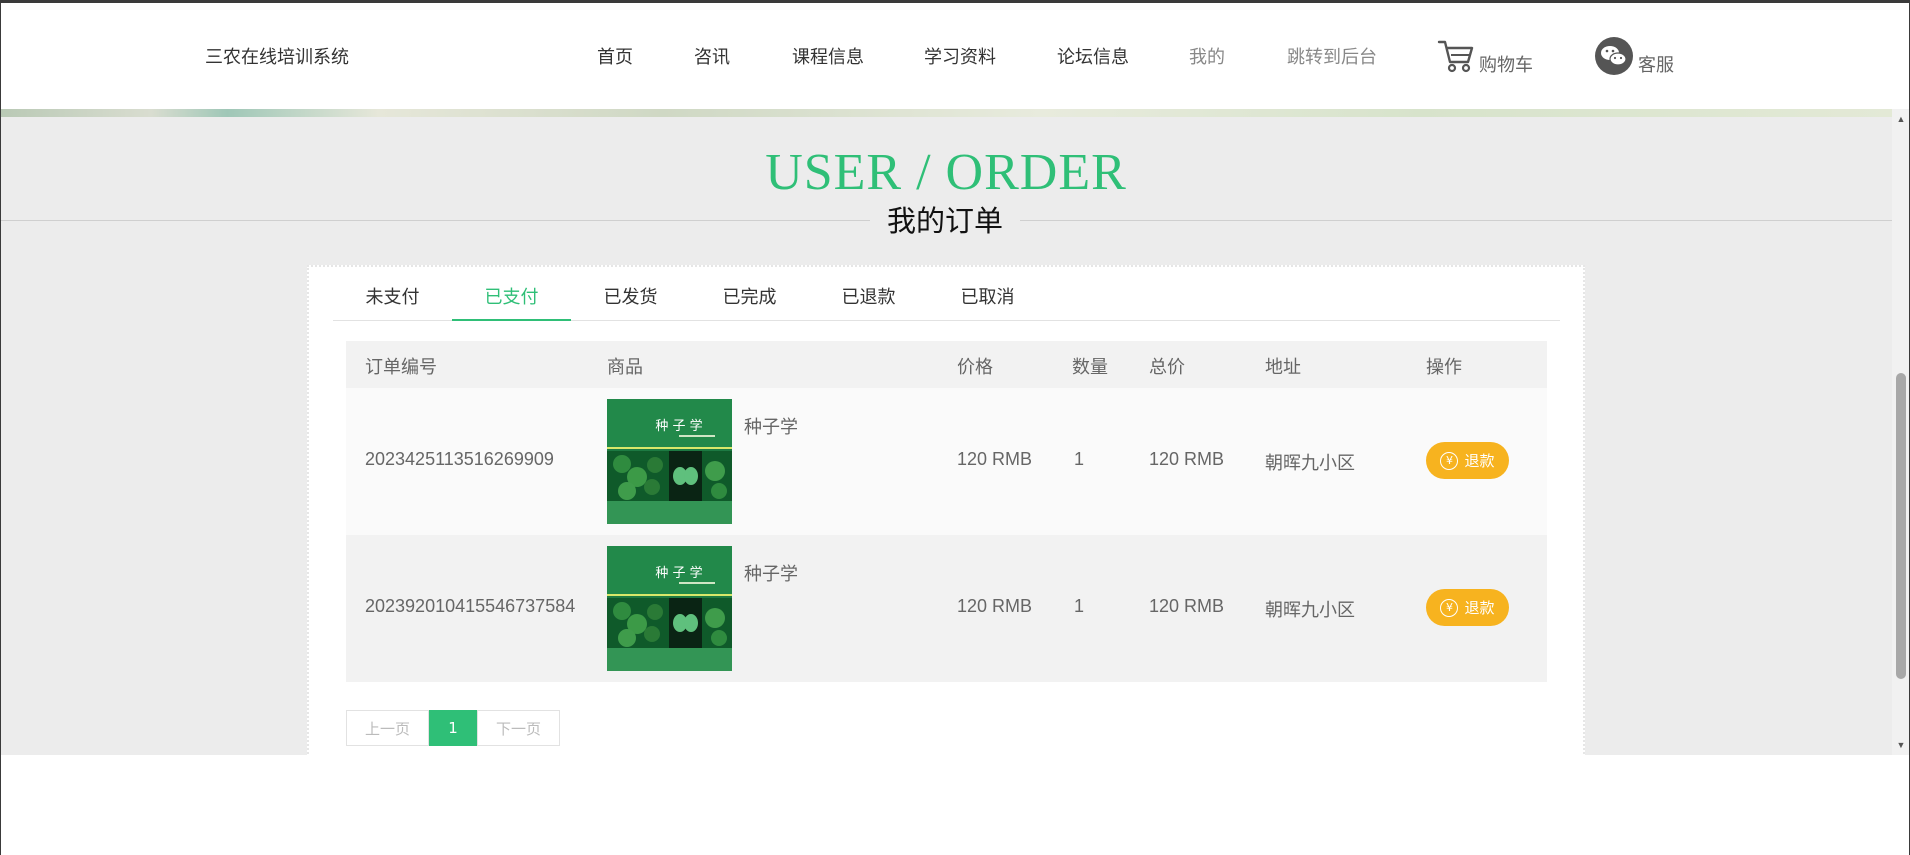 Image resolution: width=1910 pixels, height=855 pixels. I want to click on service-label: 客服, so click(1656, 65).